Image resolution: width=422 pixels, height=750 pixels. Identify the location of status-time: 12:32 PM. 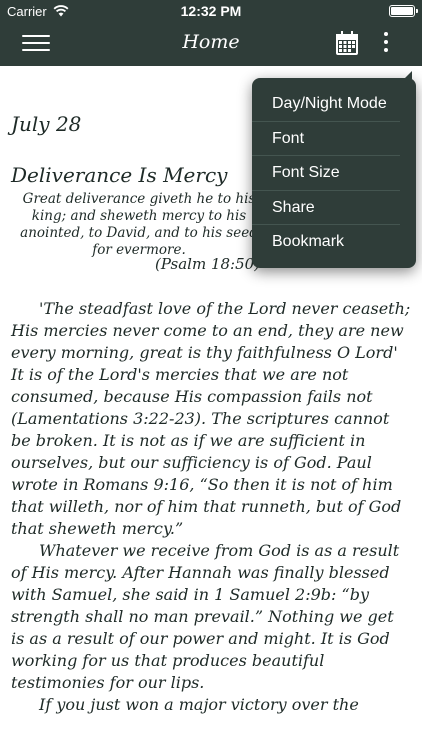
(211, 11).